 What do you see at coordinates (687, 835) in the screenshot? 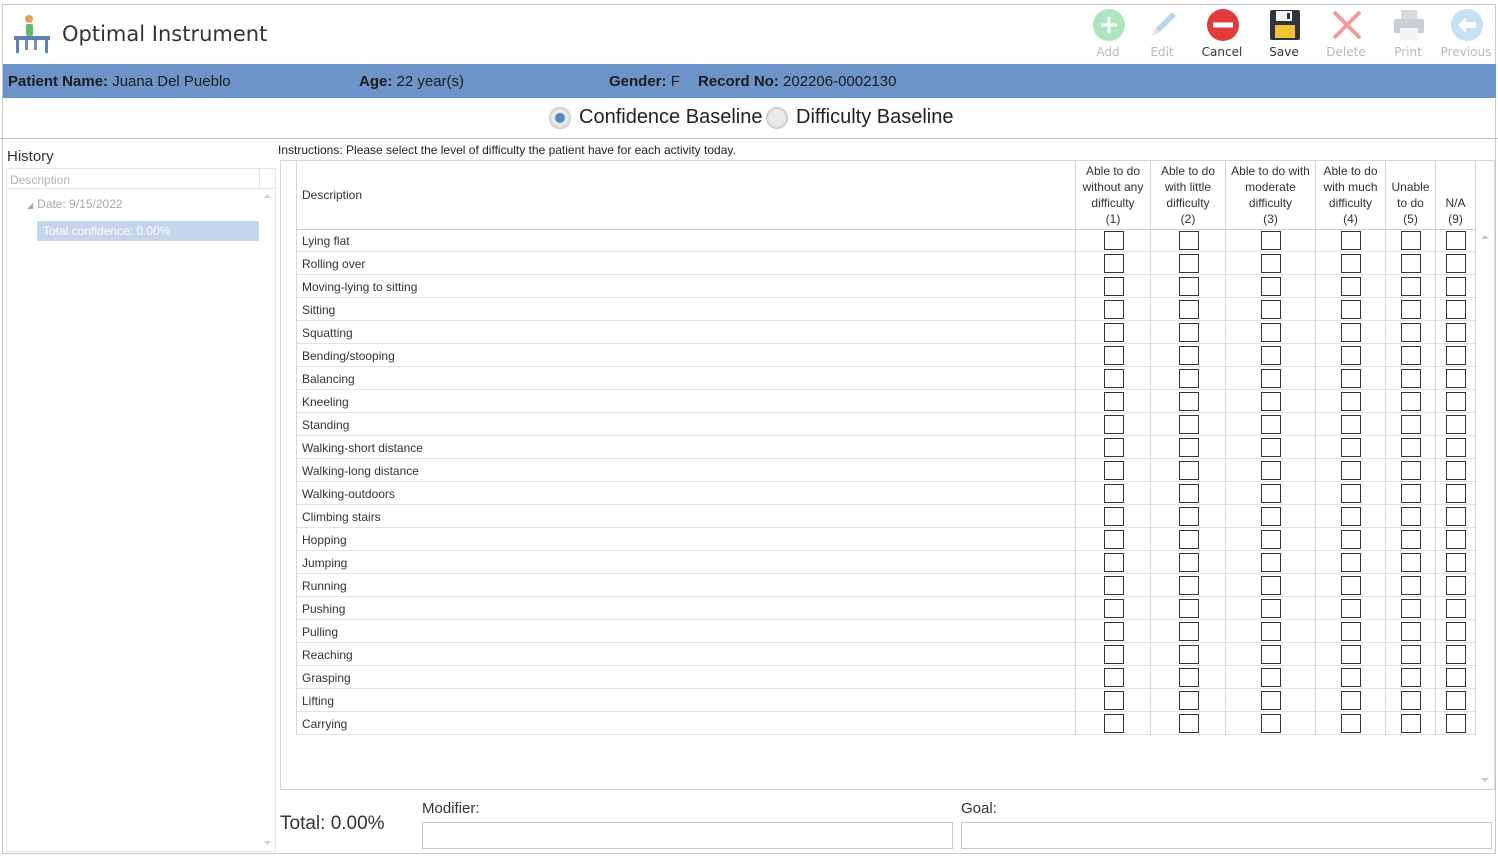
I see `modifier-input` at bounding box center [687, 835].